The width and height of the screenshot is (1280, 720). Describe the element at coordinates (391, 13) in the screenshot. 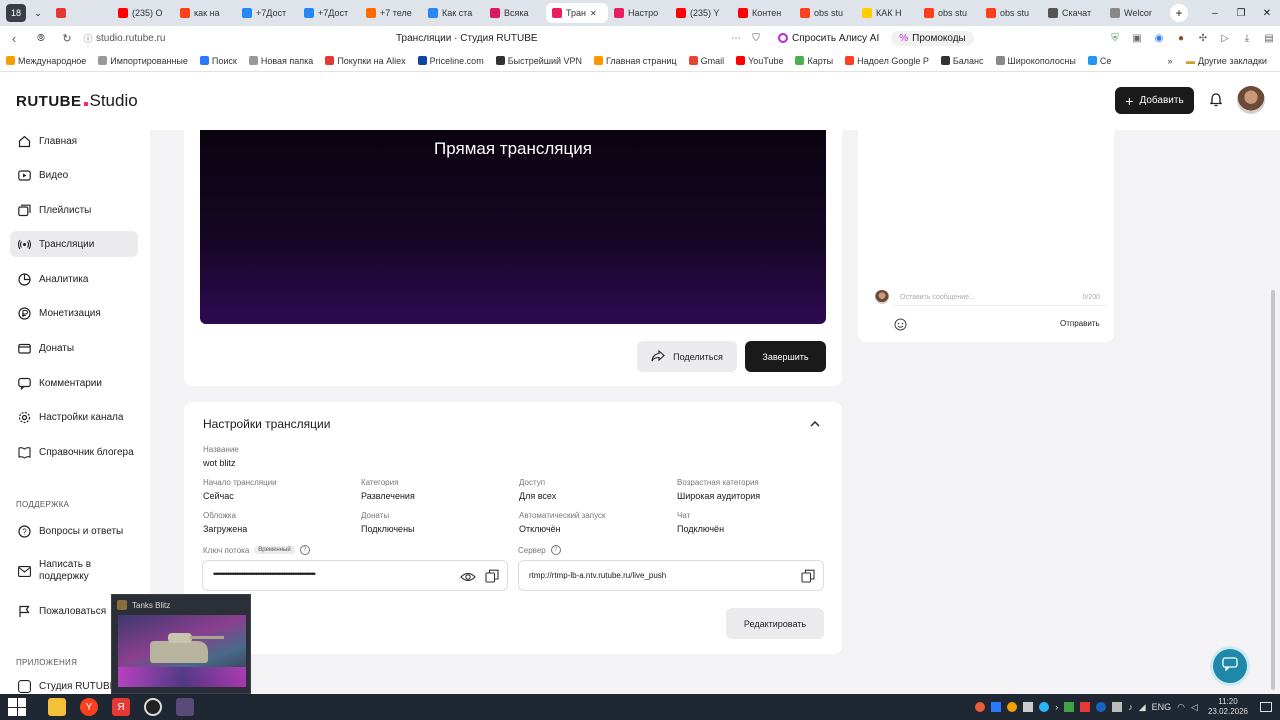

I see `browser-tab: +7 телe` at that location.